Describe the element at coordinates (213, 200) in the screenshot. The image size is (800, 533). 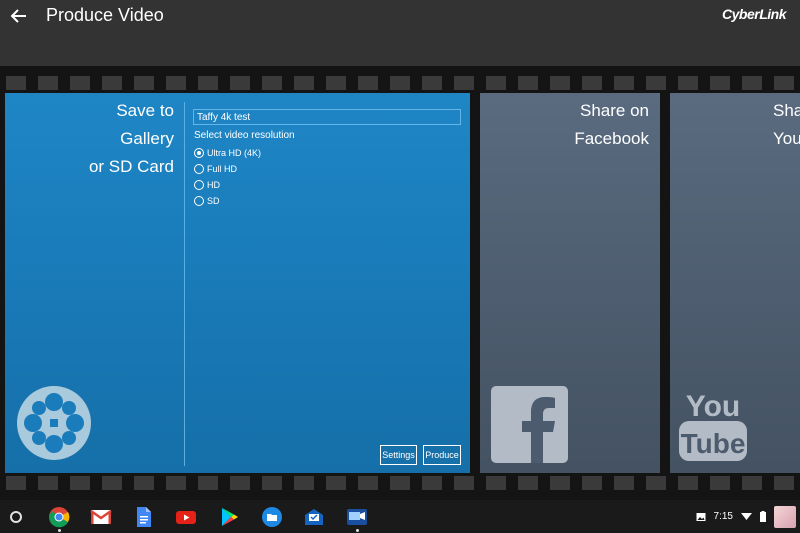
I see `resolution-option-label: SD` at that location.